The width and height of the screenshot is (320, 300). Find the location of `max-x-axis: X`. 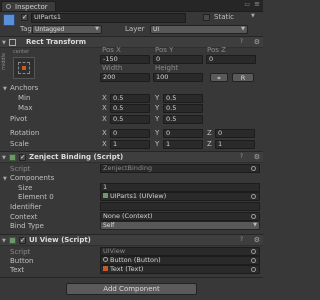

max-x-axis: X is located at coordinates (104, 108).